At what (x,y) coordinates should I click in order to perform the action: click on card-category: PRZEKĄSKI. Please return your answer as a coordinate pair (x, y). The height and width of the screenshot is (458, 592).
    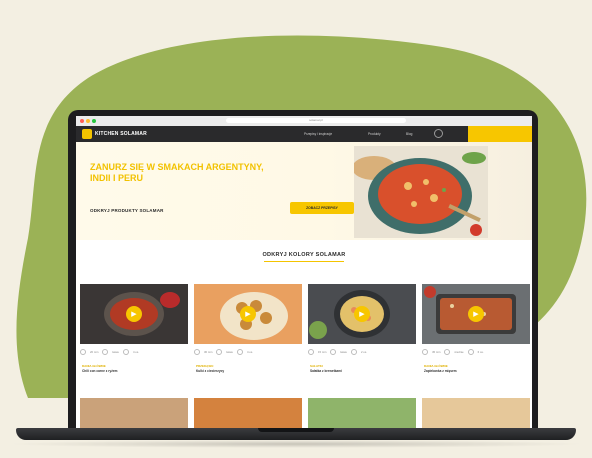
    Looking at the image, I should click on (205, 366).